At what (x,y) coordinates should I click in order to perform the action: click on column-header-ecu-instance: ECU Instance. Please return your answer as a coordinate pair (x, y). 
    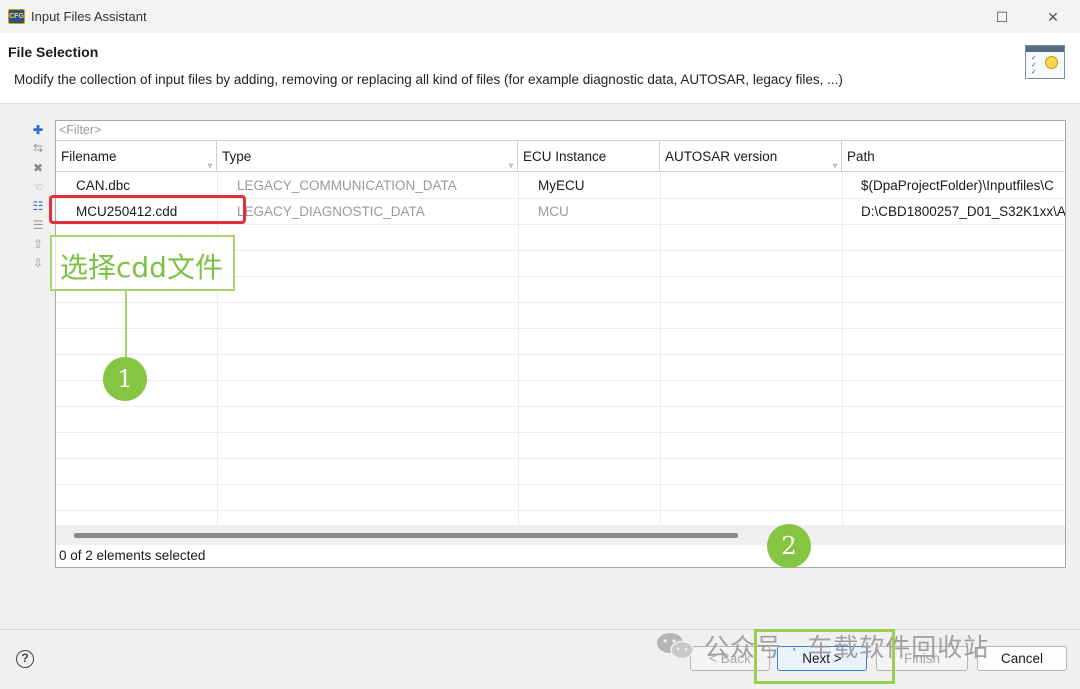
    Looking at the image, I should click on (589, 156).